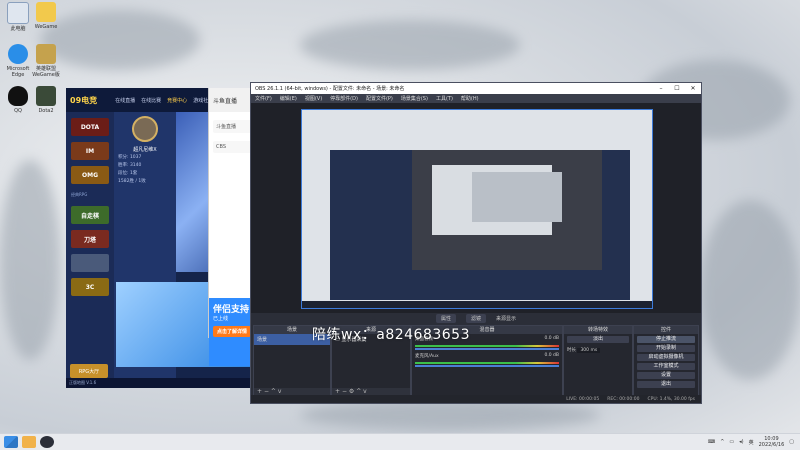  I want to click on clock: 10:09 2022/6/16, so click(772, 442).